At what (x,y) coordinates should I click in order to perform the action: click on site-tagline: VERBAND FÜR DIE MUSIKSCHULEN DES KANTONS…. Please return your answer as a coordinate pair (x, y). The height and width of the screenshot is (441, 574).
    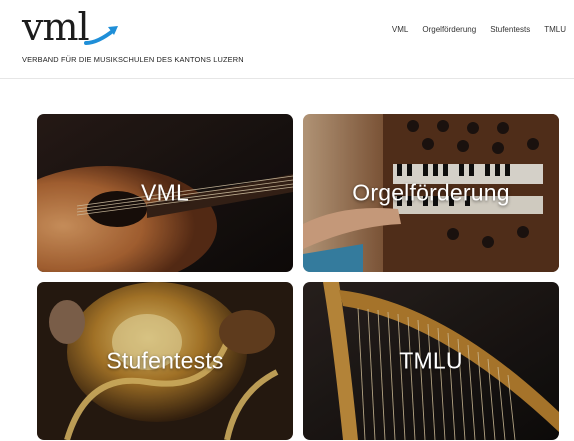
    Looking at the image, I should click on (133, 59).